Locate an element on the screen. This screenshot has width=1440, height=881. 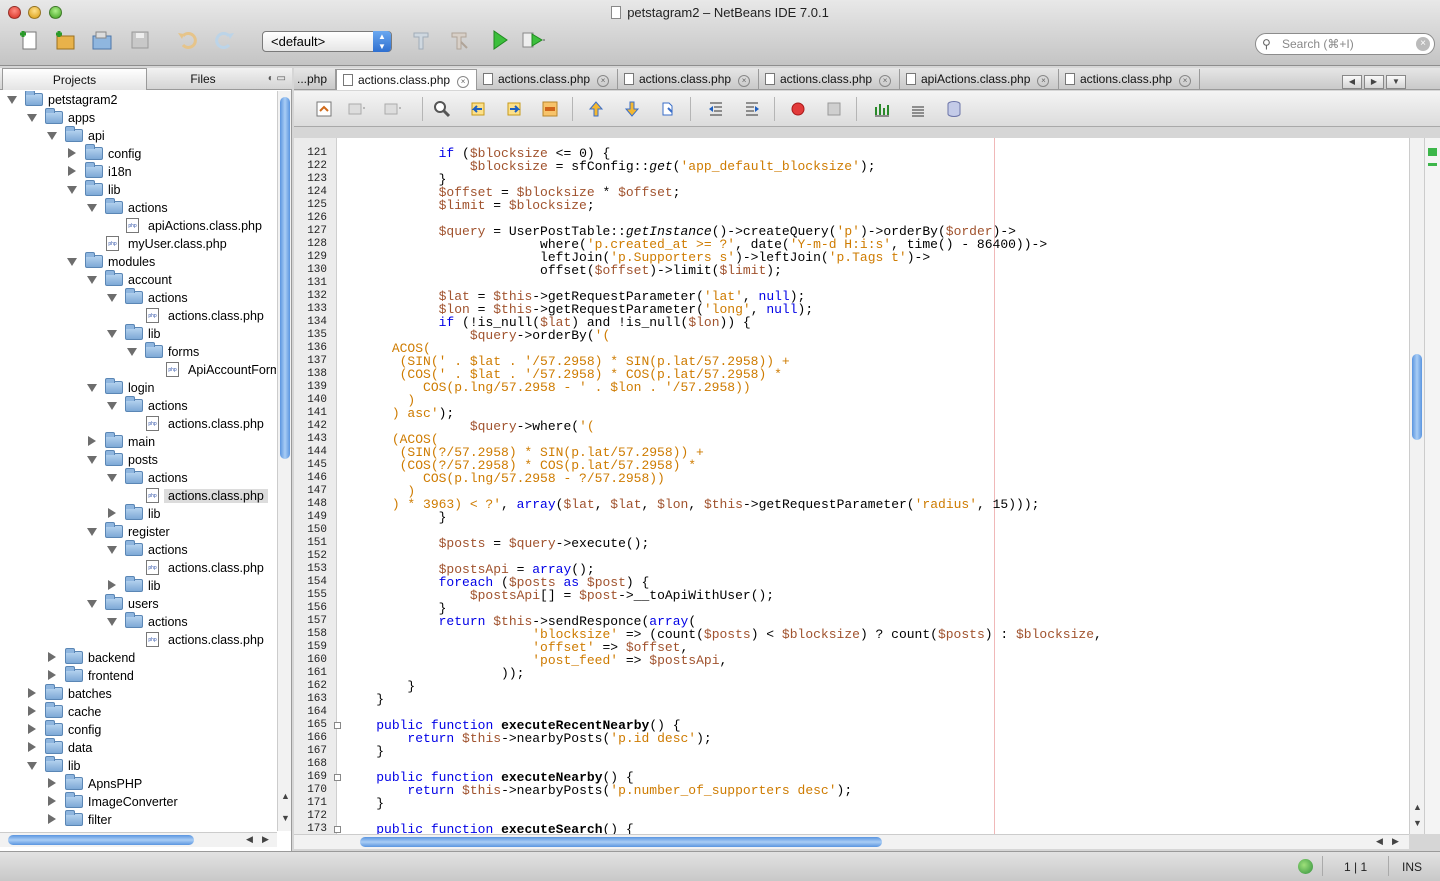
tree-folder: api is located at coordinates (138, 135).